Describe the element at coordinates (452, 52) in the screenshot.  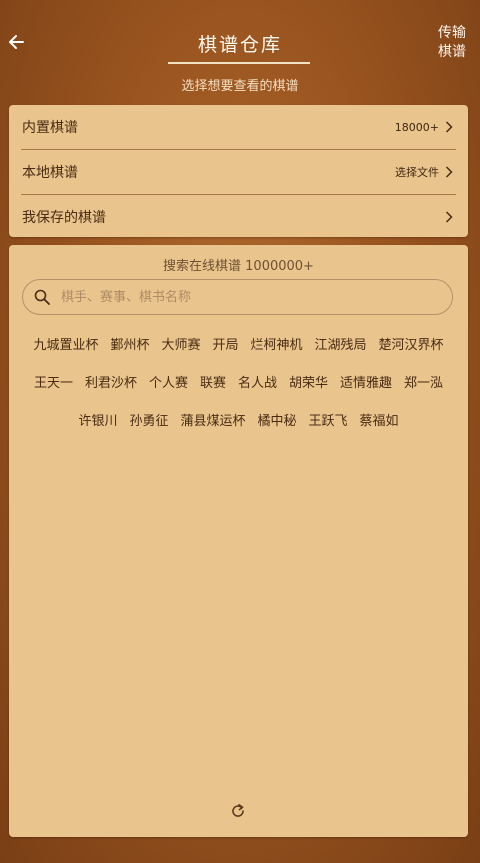
I see `transfer-label-line2: 棋谱` at that location.